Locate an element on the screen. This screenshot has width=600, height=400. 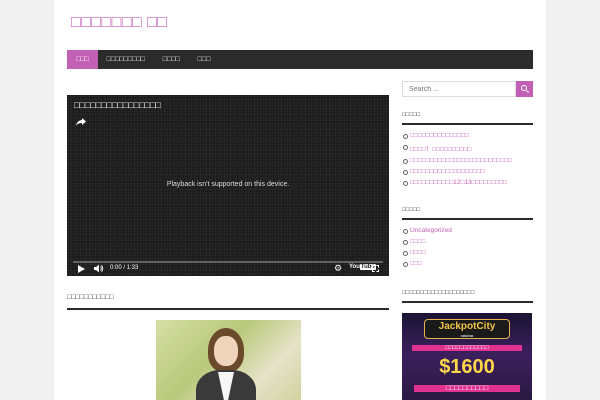
video-controls: 0:00 / 1:33 ⚙ YouTube is located at coordinates (228, 269).